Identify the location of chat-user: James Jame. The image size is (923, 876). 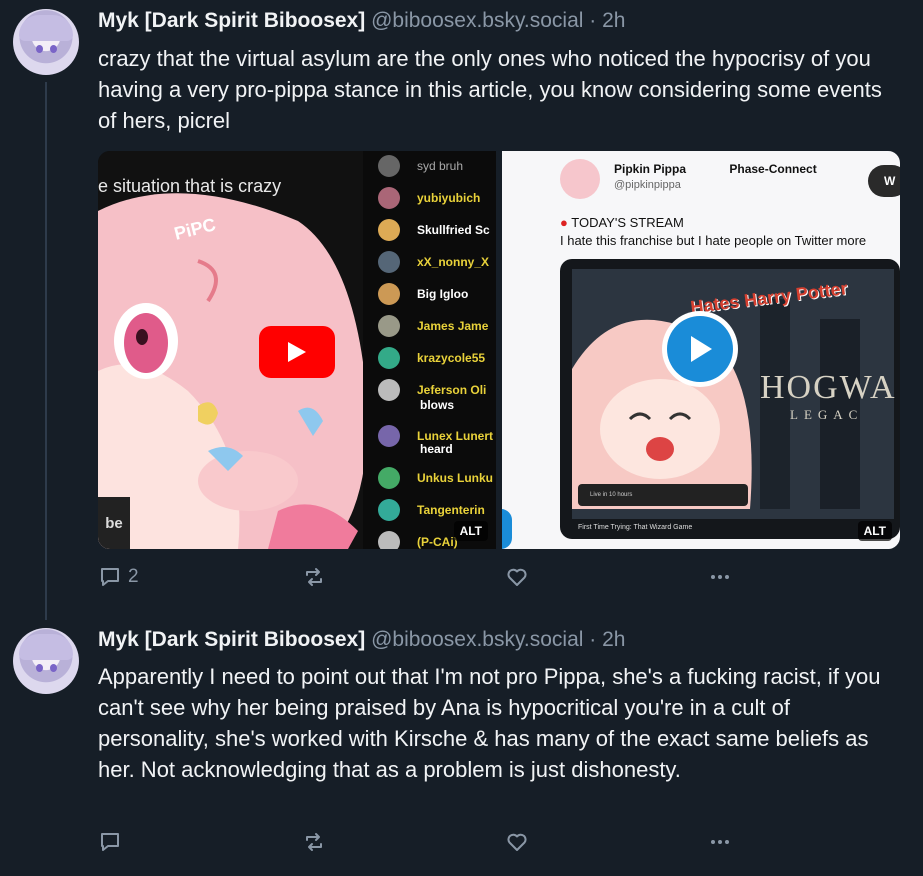
(453, 326).